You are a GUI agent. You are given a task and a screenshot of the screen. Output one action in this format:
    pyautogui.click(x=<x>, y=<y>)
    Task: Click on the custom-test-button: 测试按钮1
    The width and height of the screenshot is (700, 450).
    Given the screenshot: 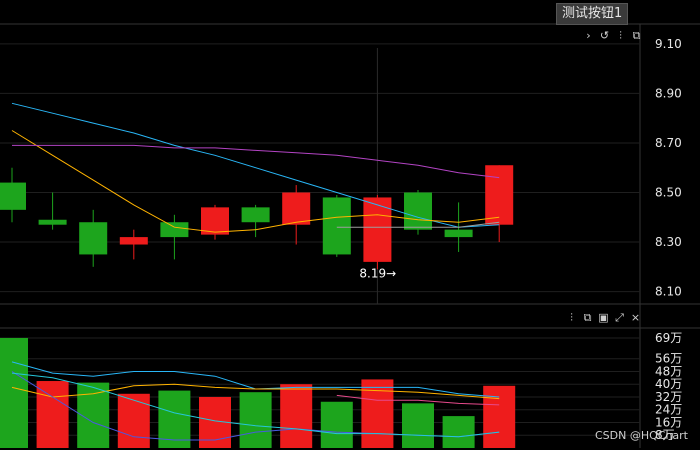 What is the action you would take?
    pyautogui.click(x=592, y=14)
    